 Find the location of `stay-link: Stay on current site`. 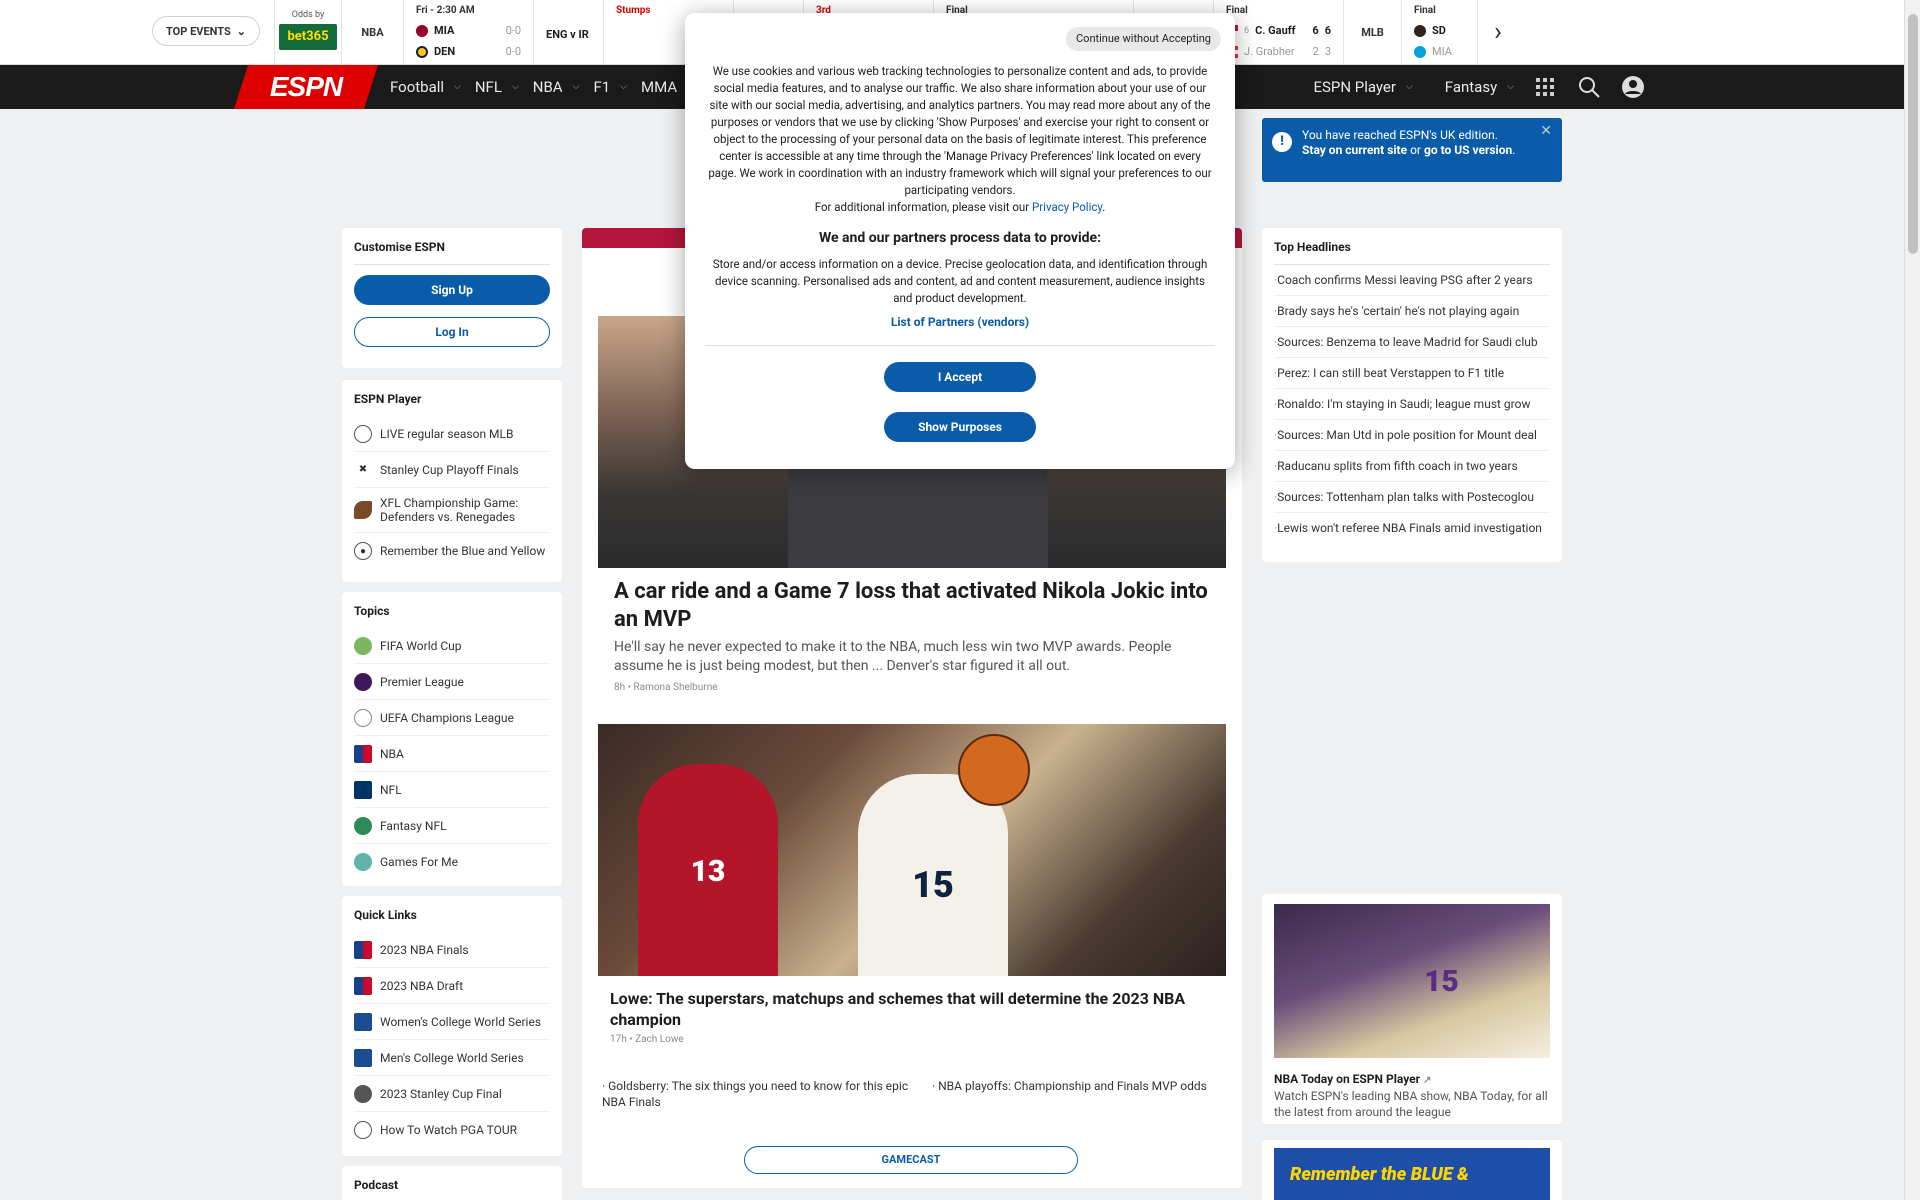

stay-link: Stay on current site is located at coordinates (1354, 150).